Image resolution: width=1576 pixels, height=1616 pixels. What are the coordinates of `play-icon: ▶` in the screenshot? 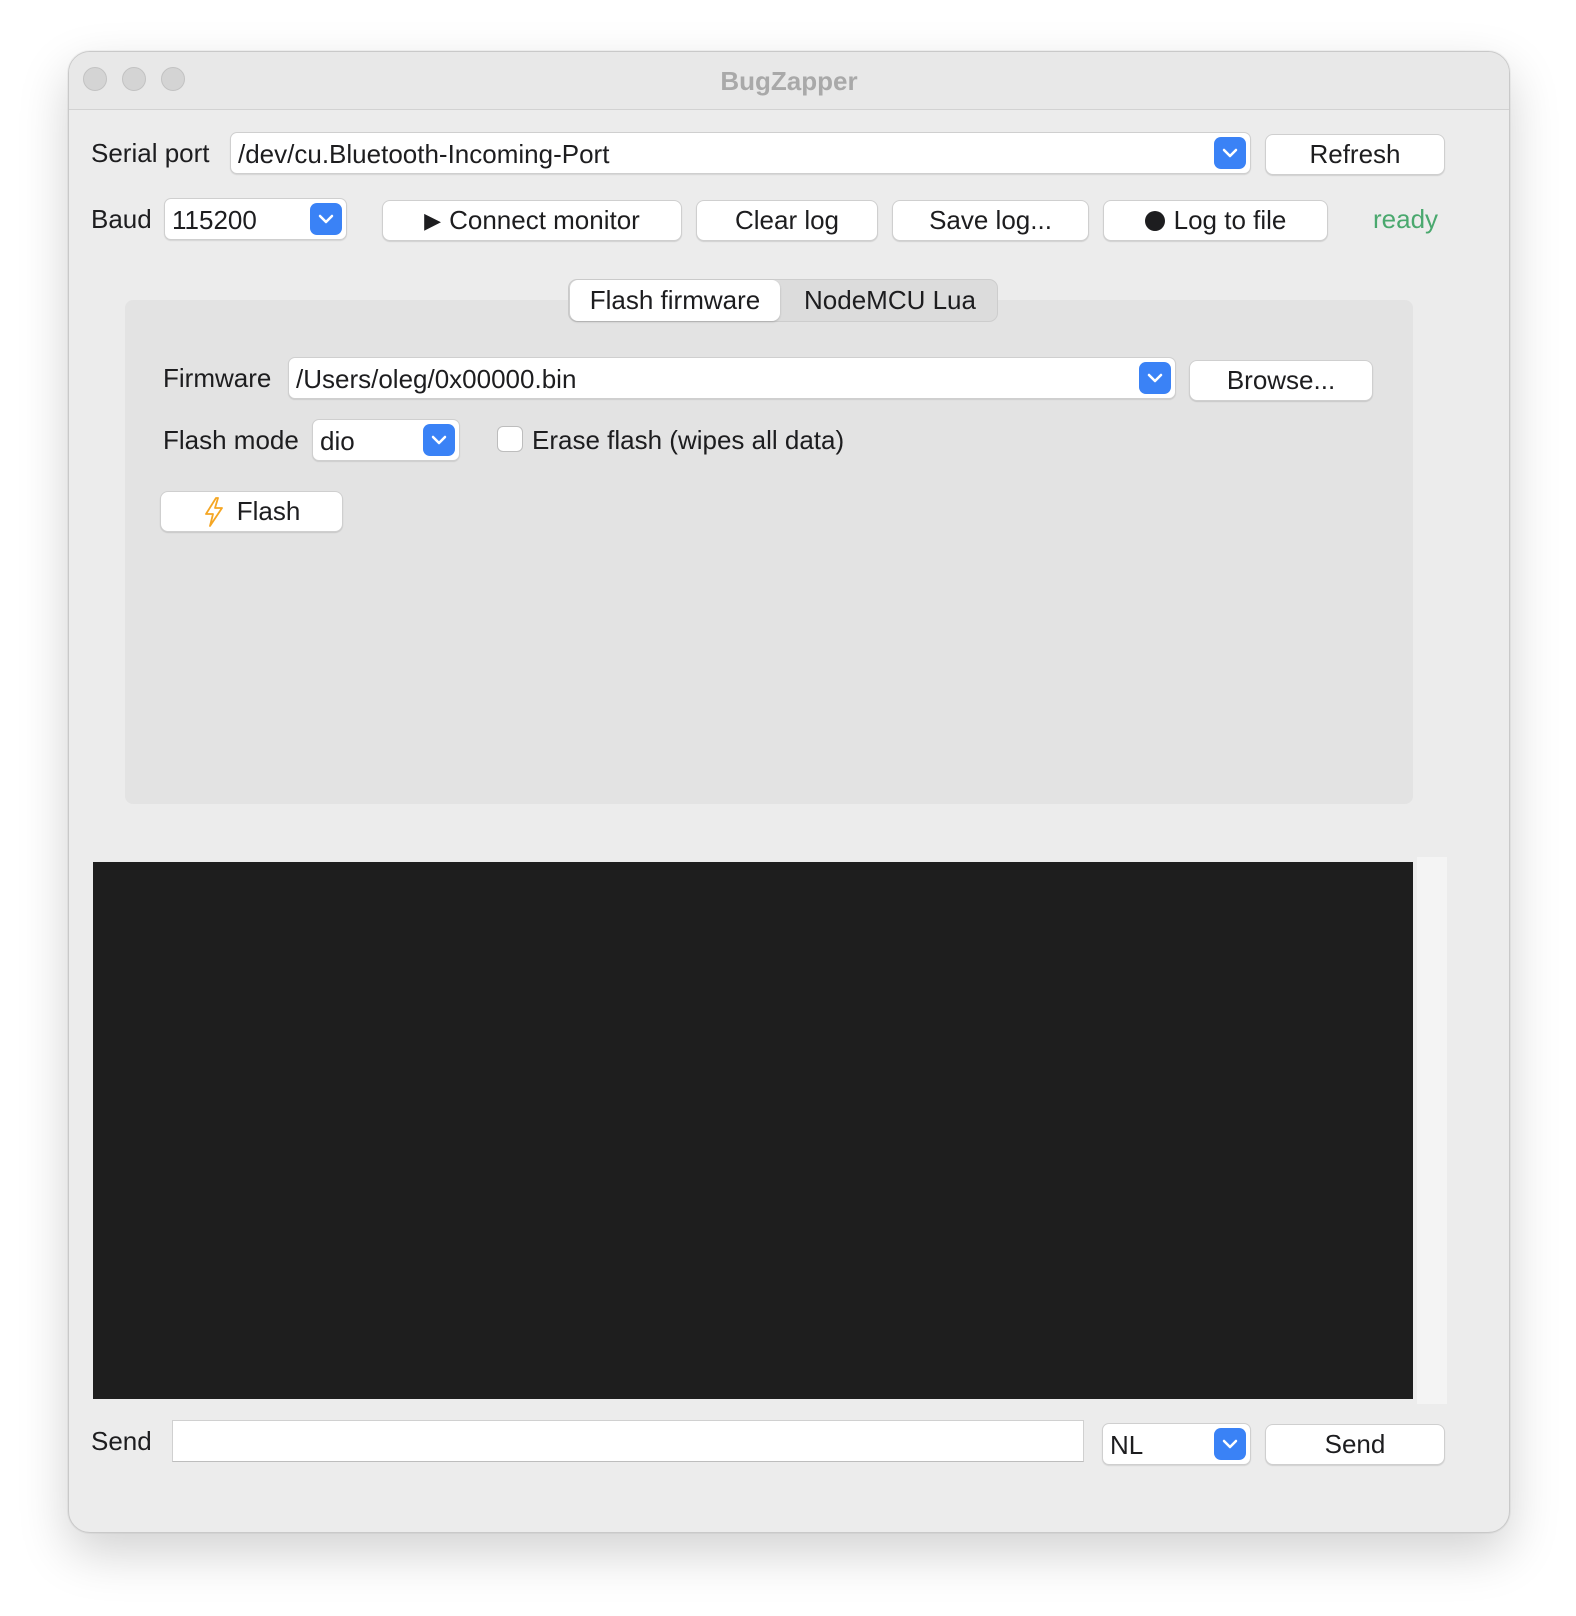 It's located at (433, 220).